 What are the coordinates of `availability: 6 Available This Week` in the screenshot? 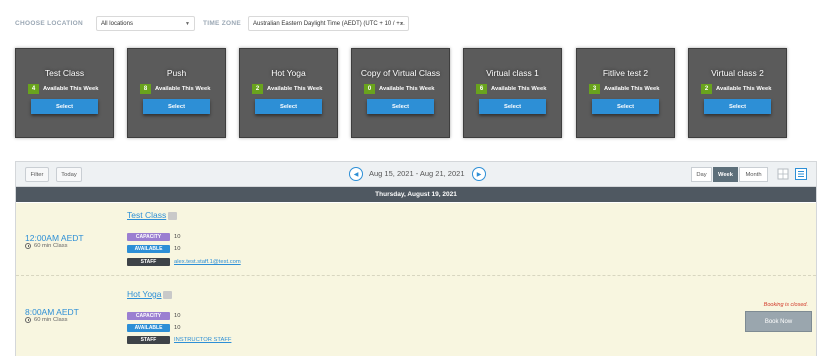 It's located at (511, 89).